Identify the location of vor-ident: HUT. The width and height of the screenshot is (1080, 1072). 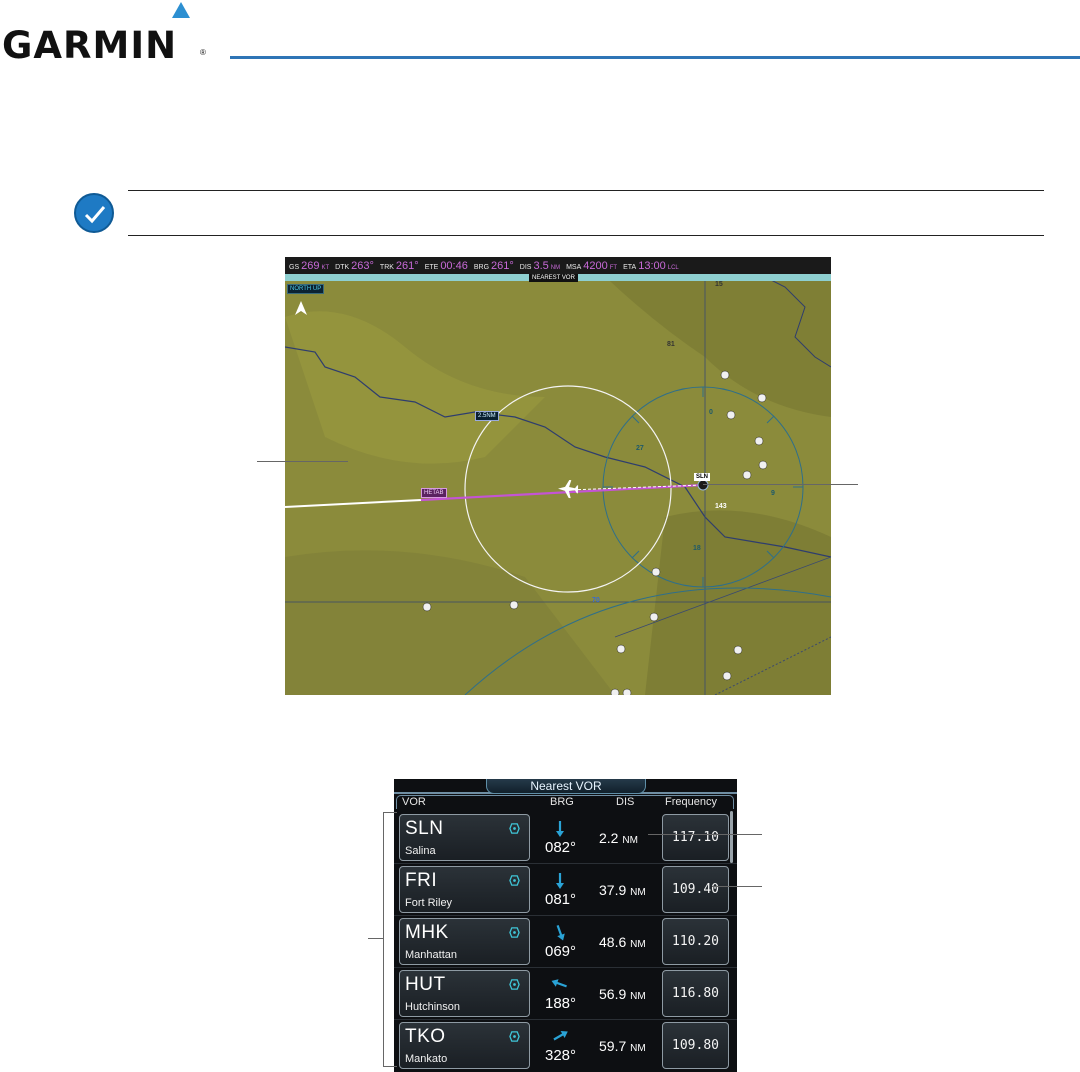
(425, 984).